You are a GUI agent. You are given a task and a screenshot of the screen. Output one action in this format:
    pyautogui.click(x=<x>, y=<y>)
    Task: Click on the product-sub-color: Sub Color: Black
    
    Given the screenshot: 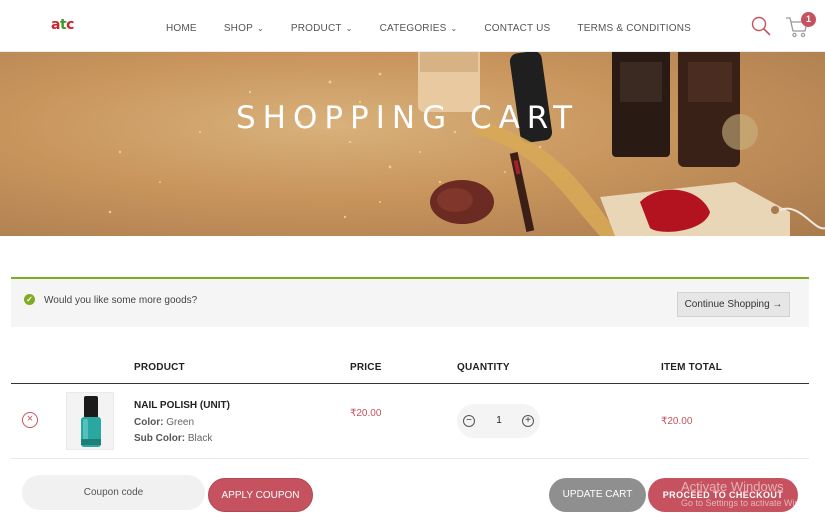 What is the action you would take?
    pyautogui.click(x=173, y=438)
    